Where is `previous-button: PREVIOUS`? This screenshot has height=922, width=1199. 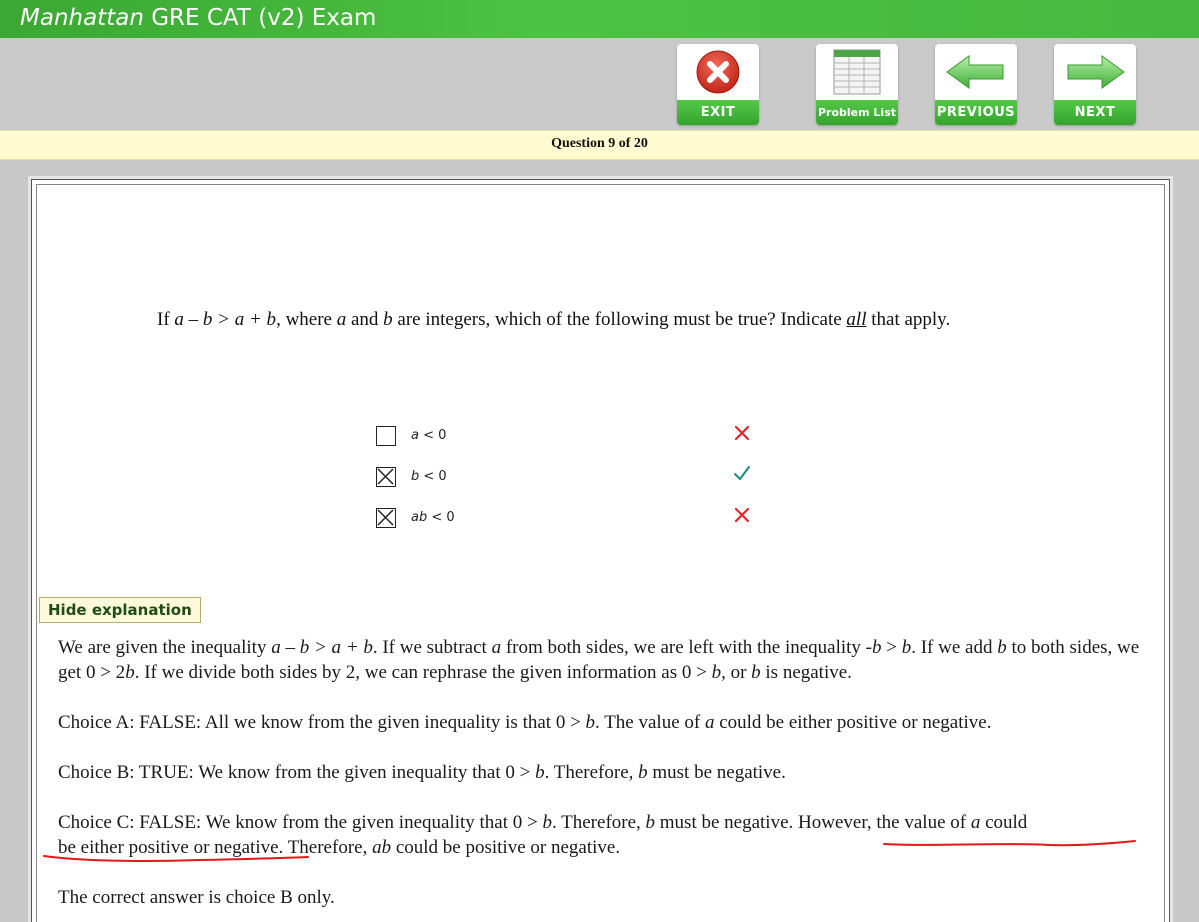
previous-button: PREVIOUS is located at coordinates (976, 84).